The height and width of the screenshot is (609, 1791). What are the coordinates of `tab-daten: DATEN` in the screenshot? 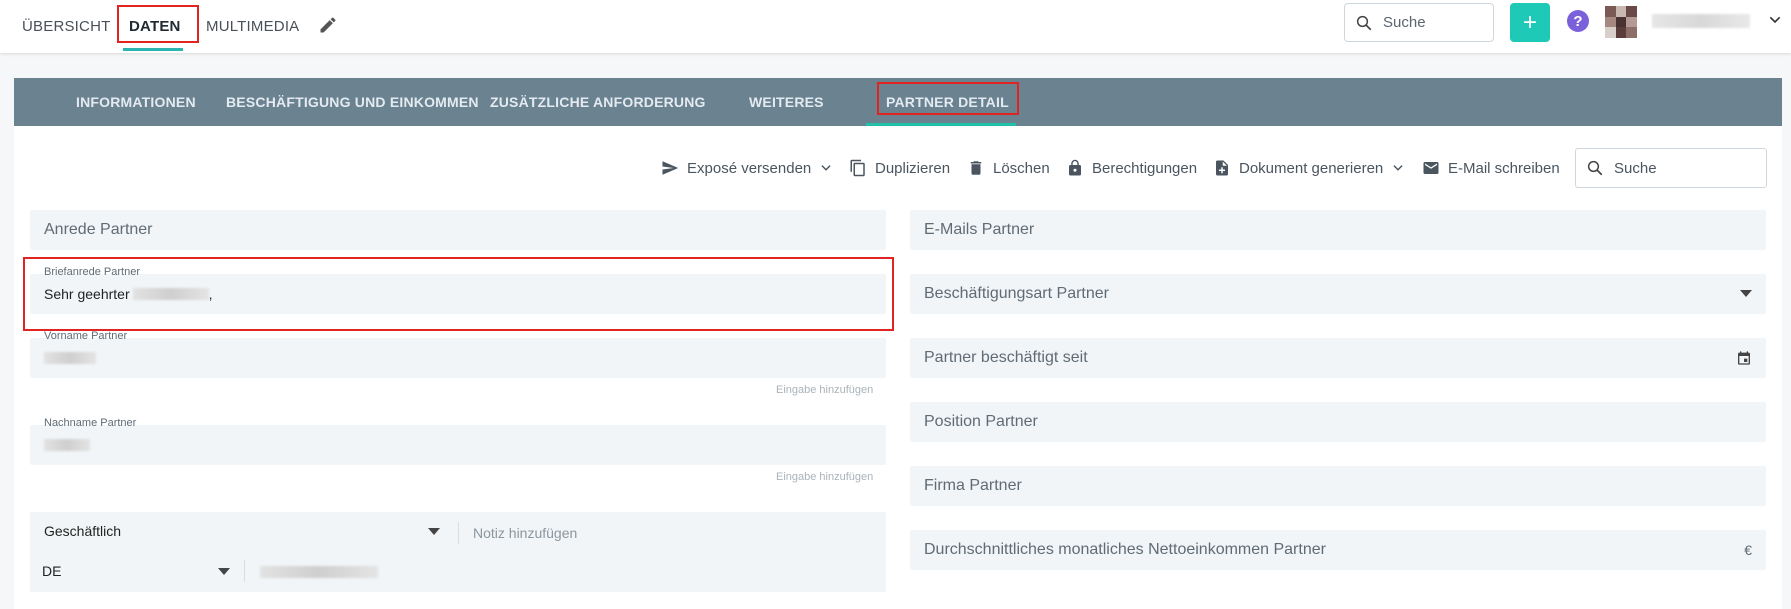 It's located at (155, 26).